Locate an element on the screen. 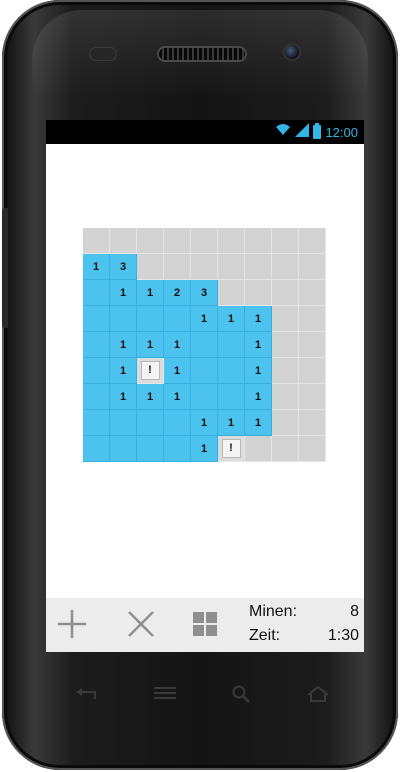 This screenshot has height=772, width=400. back-icon is located at coordinates (86, 696).